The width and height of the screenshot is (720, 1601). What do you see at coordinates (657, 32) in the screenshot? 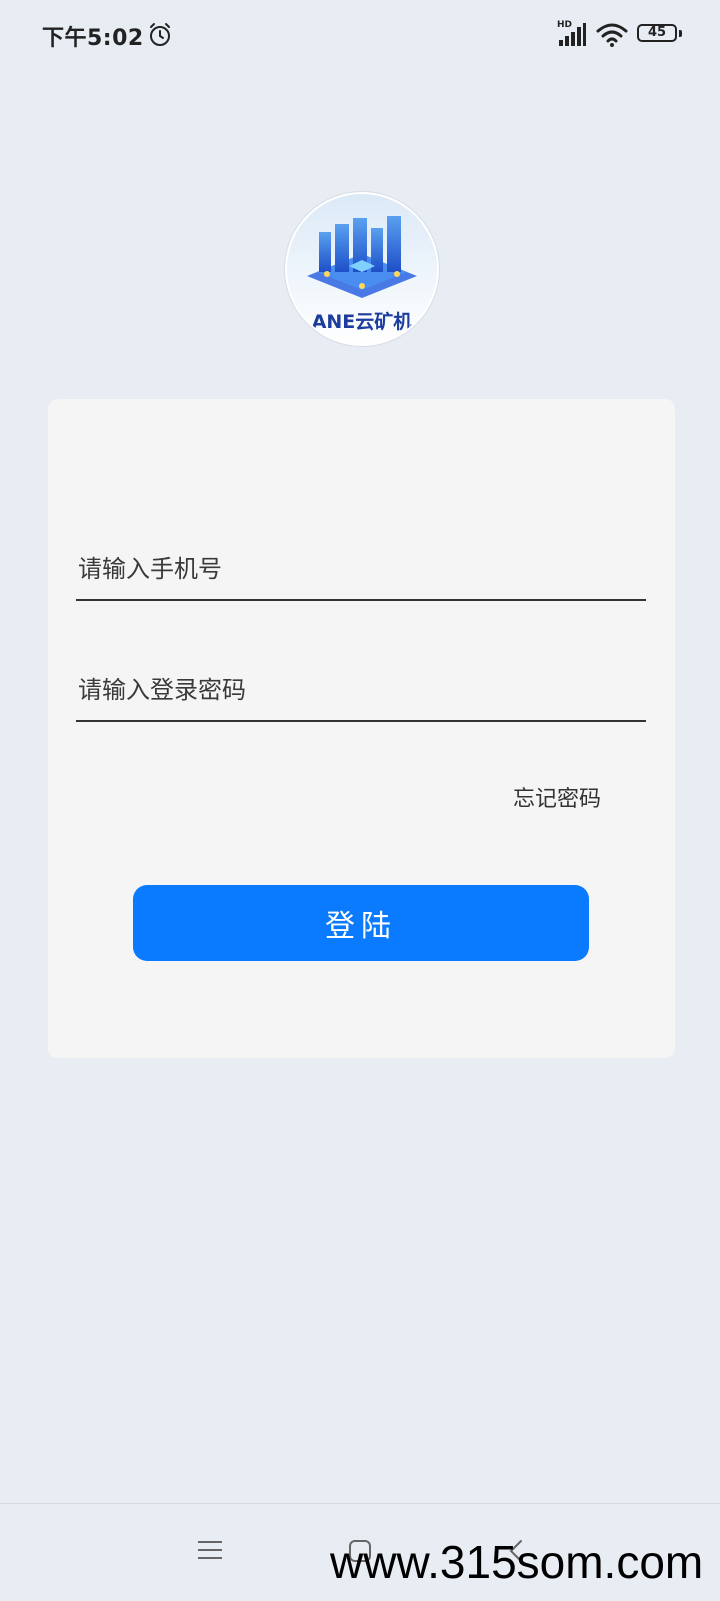
I see `battery-level: 45` at bounding box center [657, 32].